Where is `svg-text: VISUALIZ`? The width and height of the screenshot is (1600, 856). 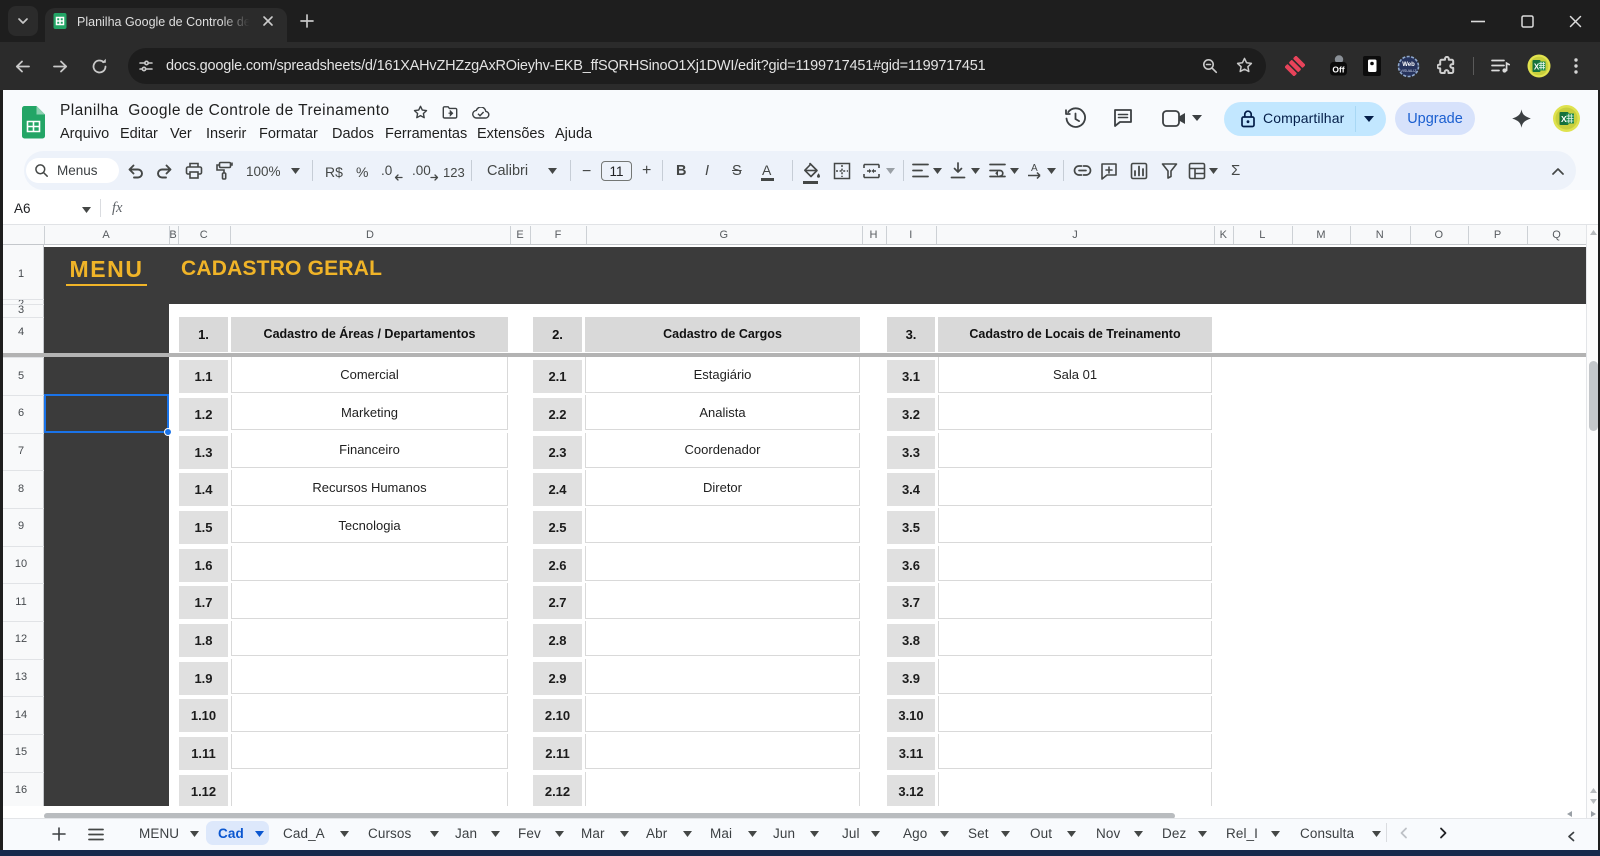 svg-text: VISUALIZ is located at coordinates (1409, 71).